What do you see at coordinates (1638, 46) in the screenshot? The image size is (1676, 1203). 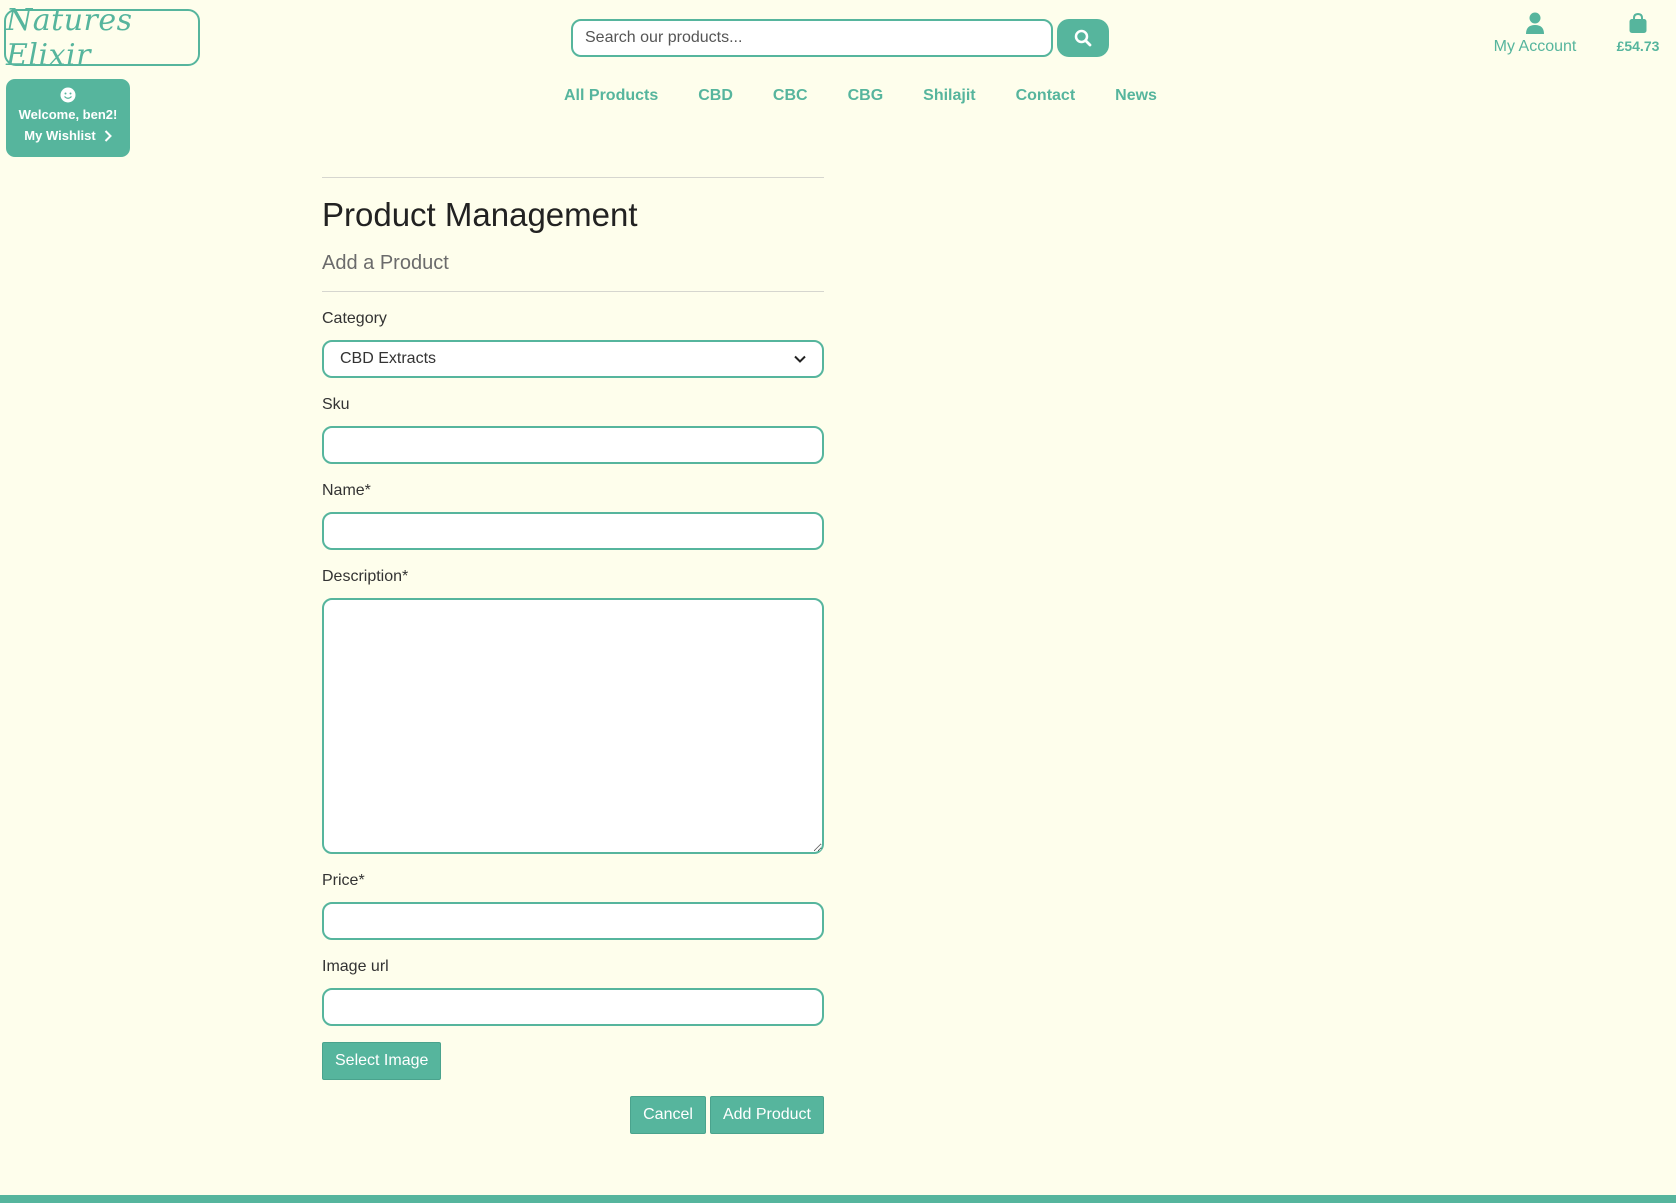 I see `basket-total: £54.73` at bounding box center [1638, 46].